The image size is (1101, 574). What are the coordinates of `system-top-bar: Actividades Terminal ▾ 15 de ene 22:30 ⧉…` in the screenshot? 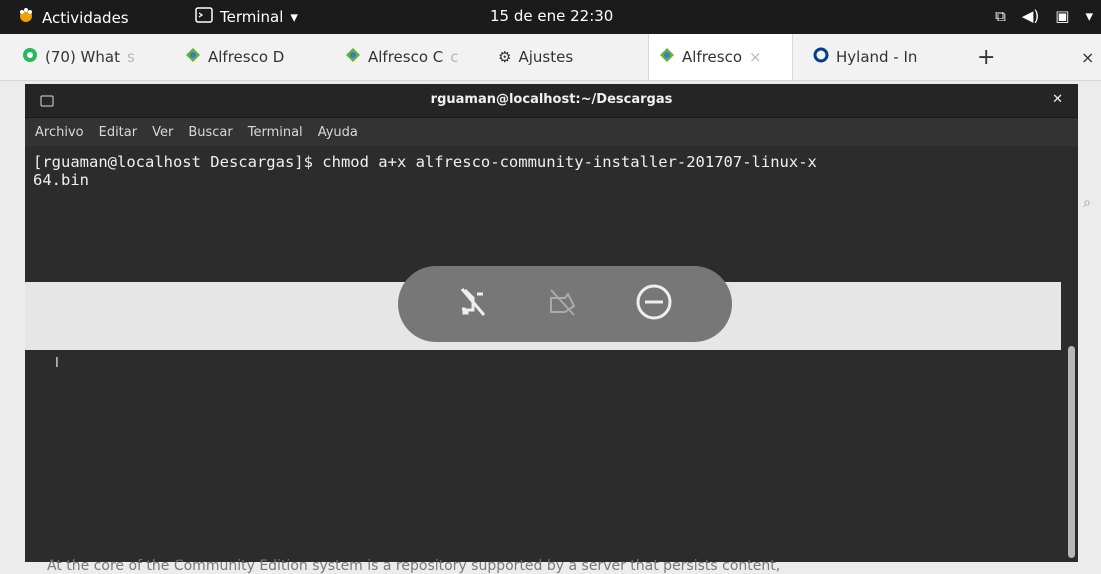 It's located at (550, 17).